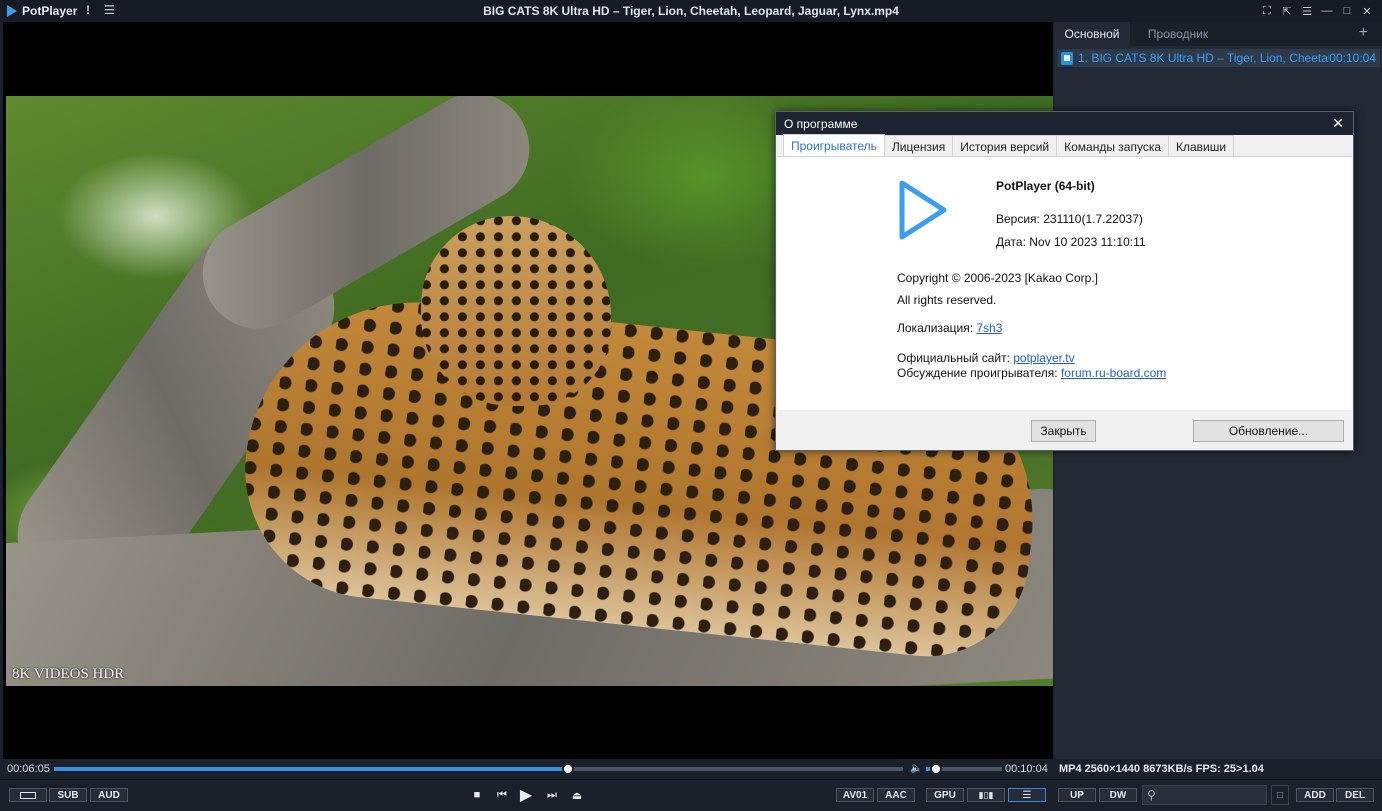 The width and height of the screenshot is (1382, 811). Describe the element at coordinates (1355, 795) in the screenshot. I see `delete-button: DEL` at that location.